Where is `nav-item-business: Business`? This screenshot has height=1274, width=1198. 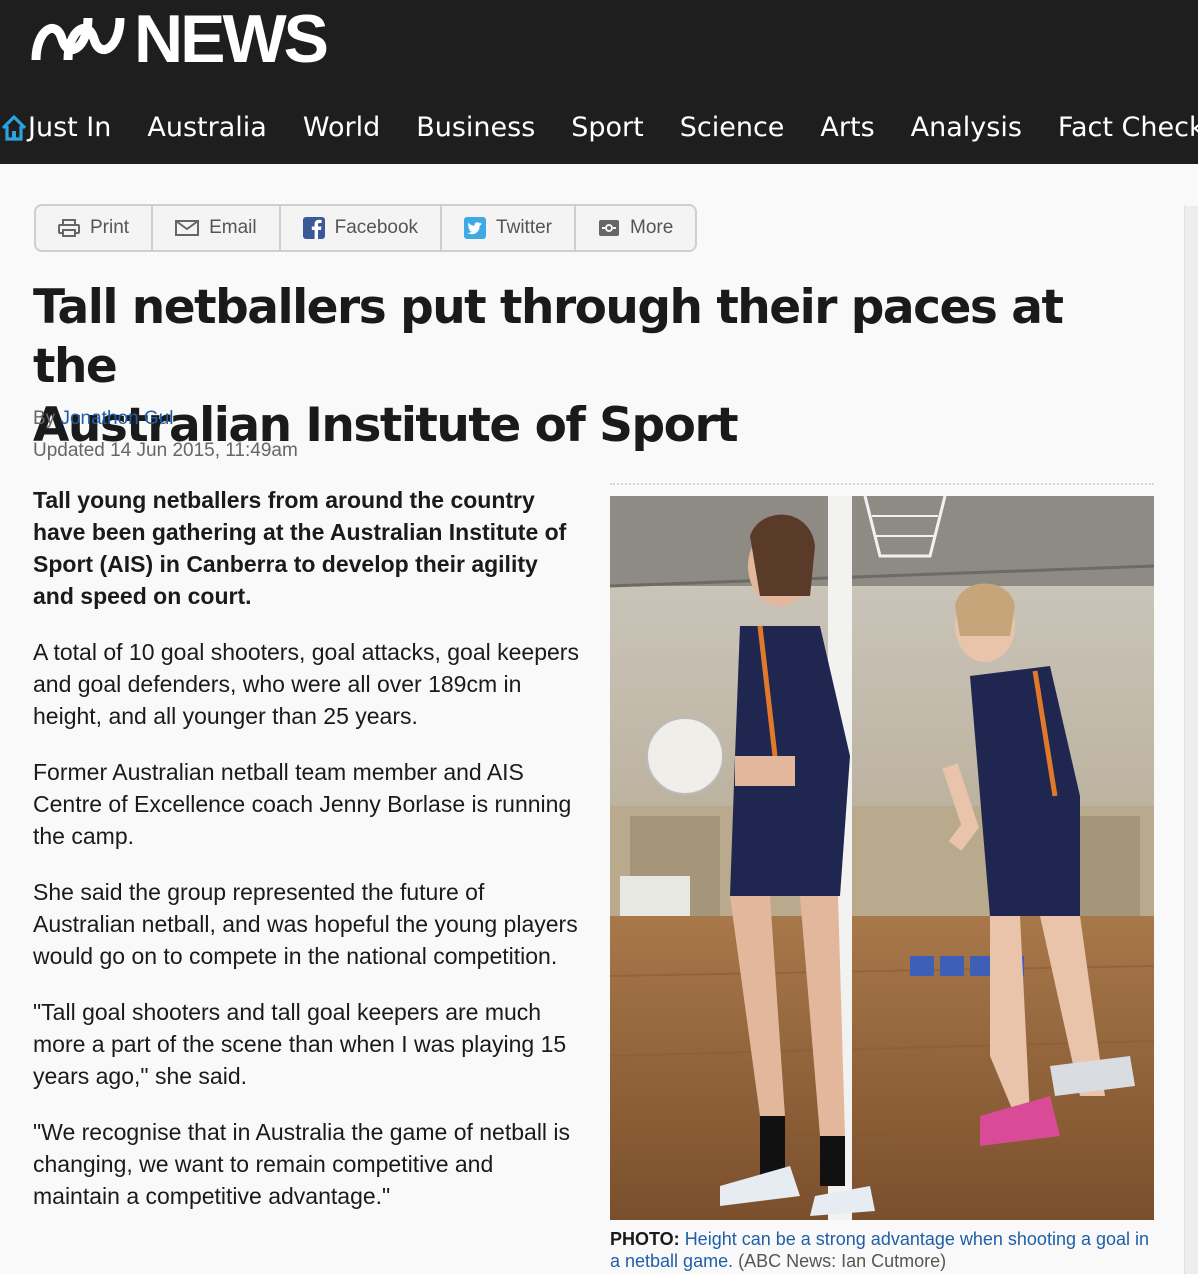 nav-item-business: Business is located at coordinates (475, 128).